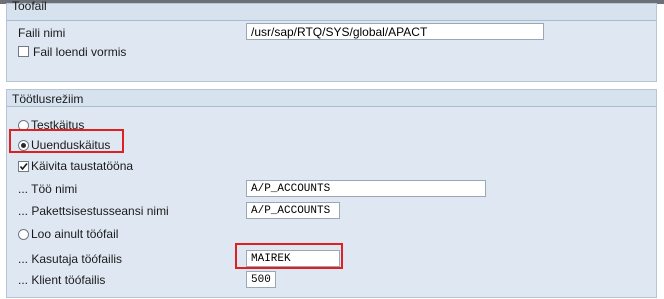  Describe the element at coordinates (42, 33) in the screenshot. I see `file-name-label: Faili nimi` at that location.